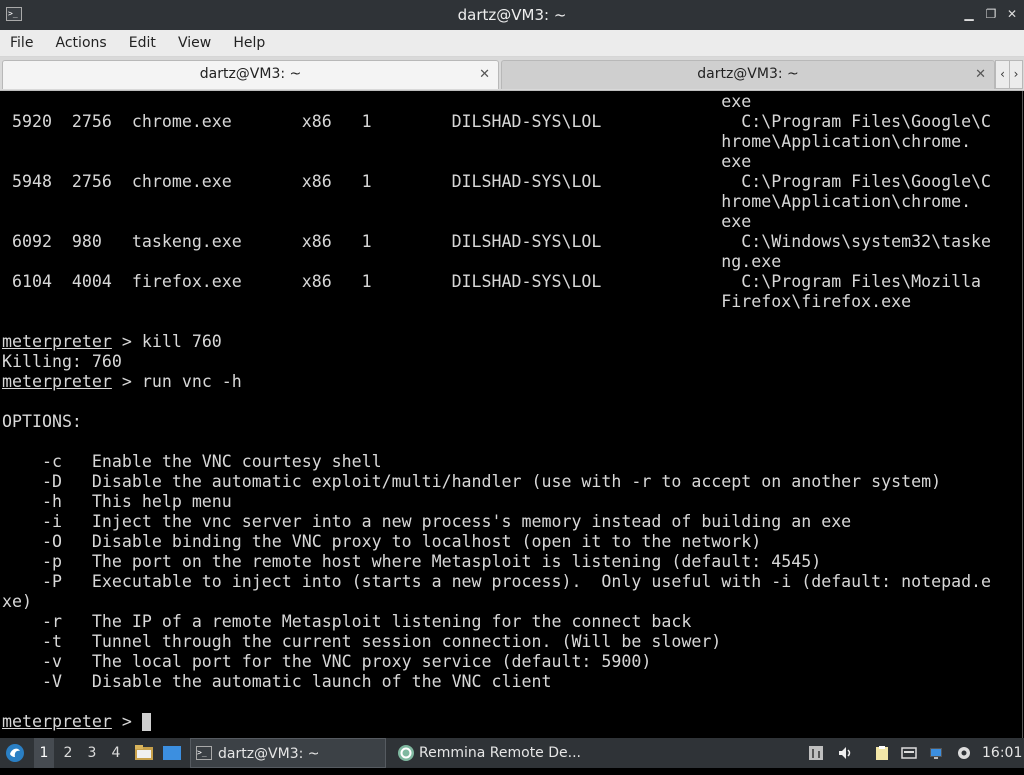 The height and width of the screenshot is (775, 1024). I want to click on menu-edit: Edit, so click(146, 43).